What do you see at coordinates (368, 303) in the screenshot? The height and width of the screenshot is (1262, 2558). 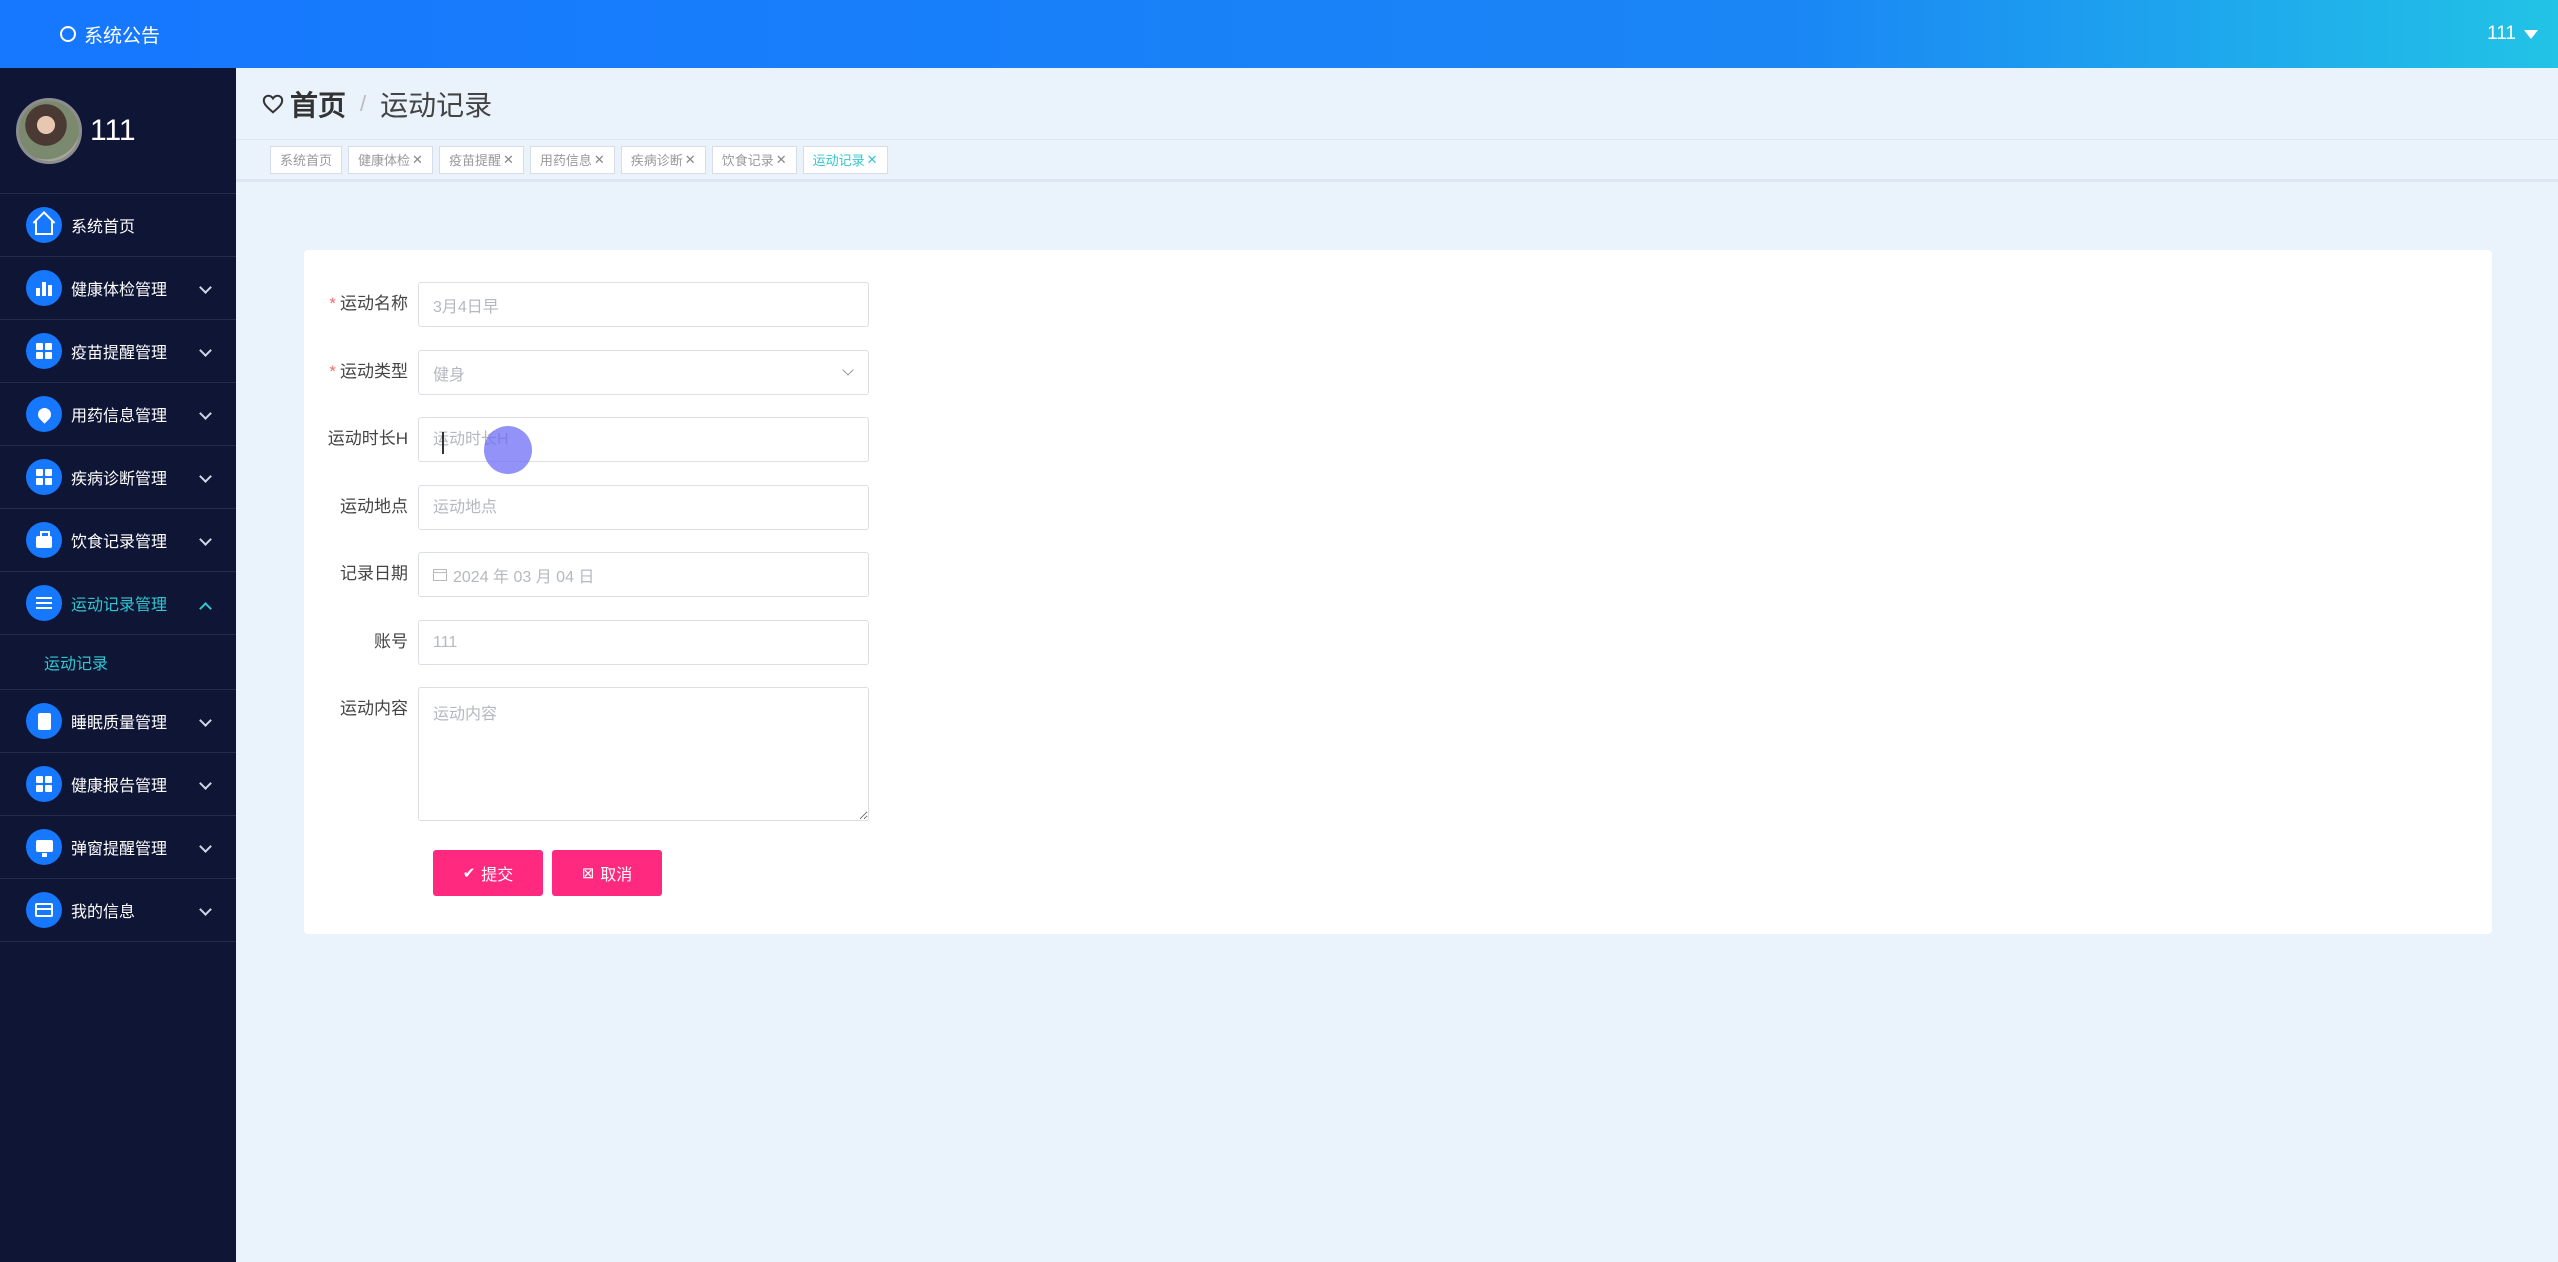 I see `name-label: * 运动名称` at bounding box center [368, 303].